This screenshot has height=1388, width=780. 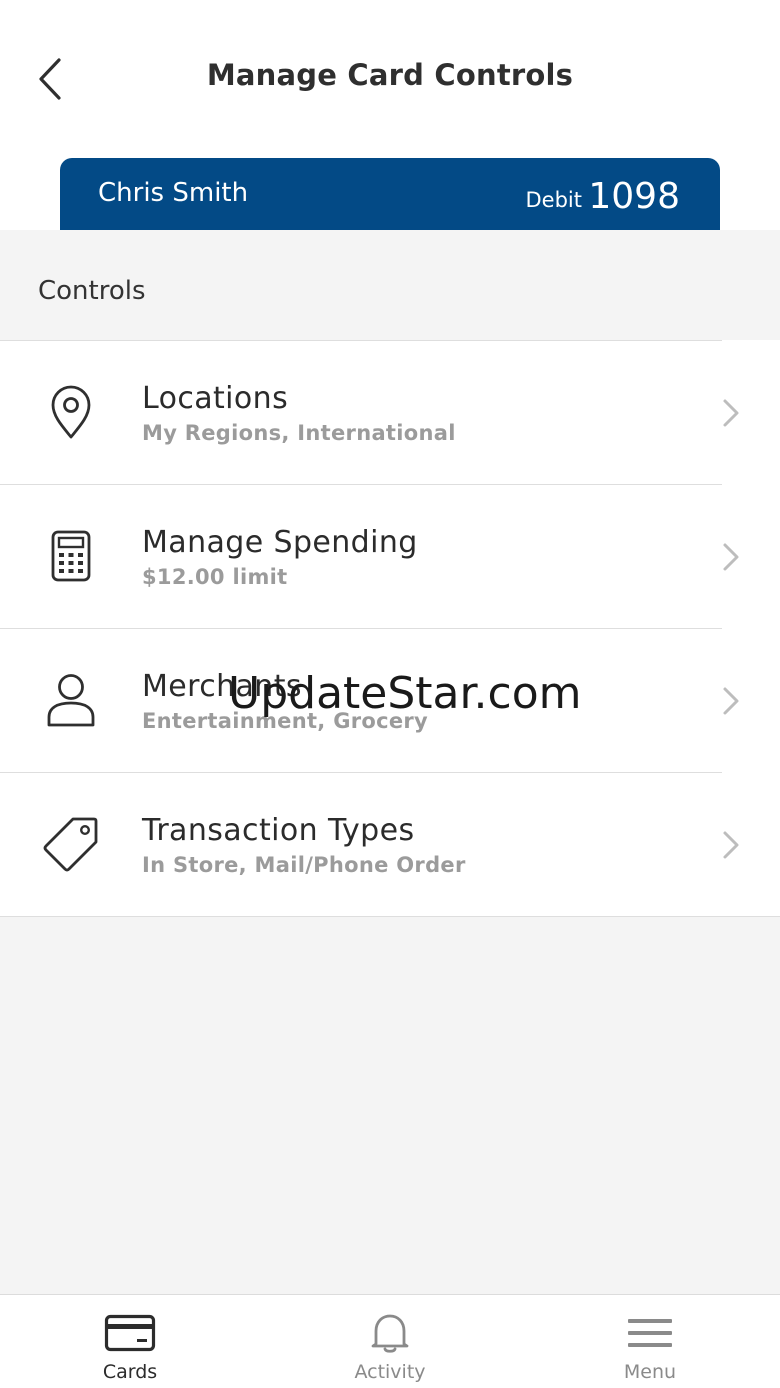 I want to click on control-subtitle: In Store, Mail/Phone Order, so click(x=304, y=865).